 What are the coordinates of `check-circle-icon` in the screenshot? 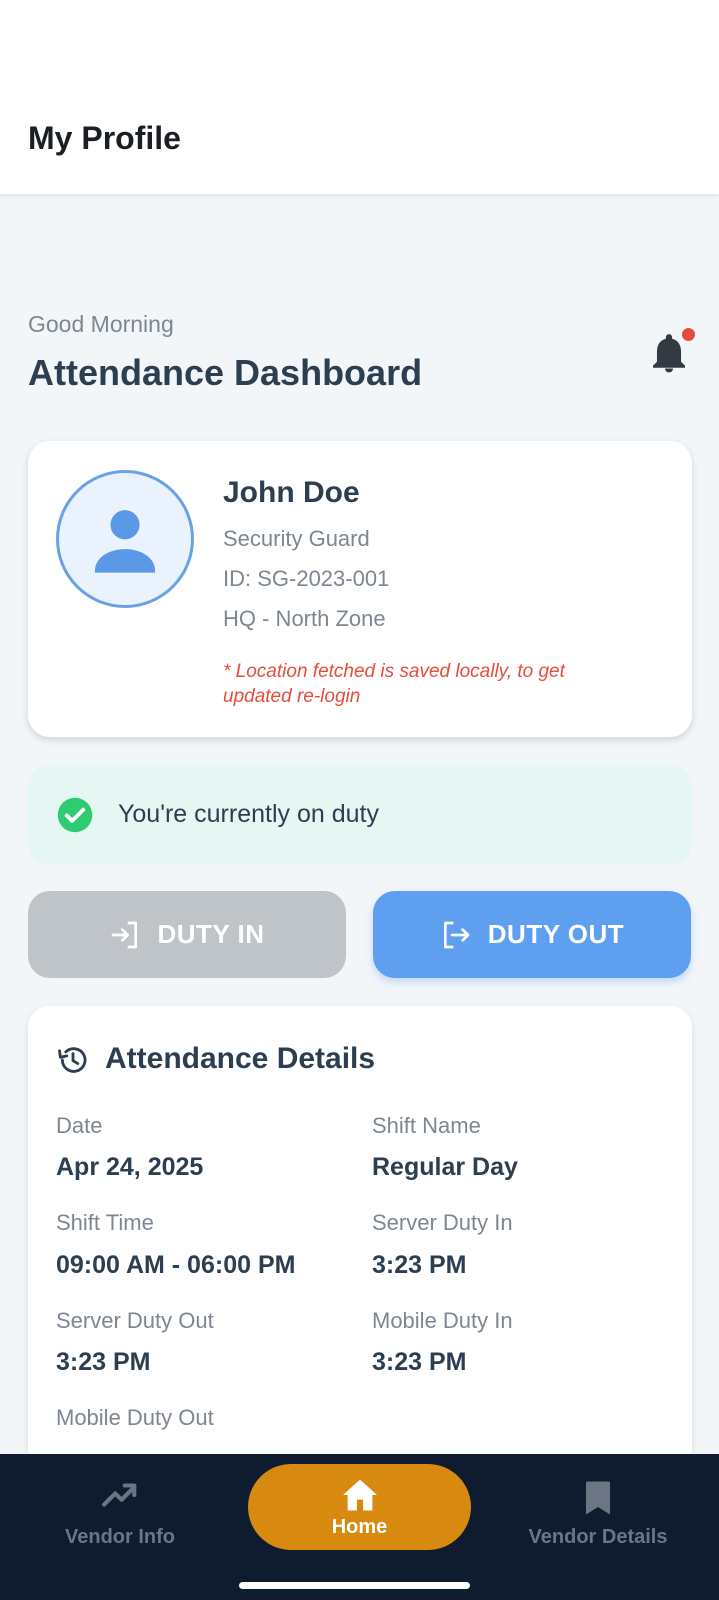 It's located at (75, 815).